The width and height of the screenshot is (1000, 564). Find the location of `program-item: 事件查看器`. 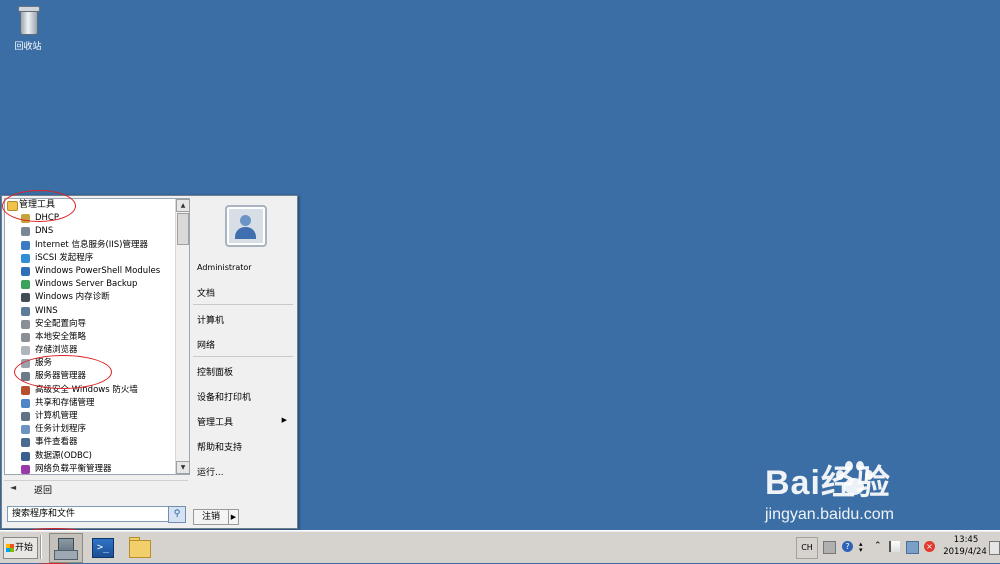

program-item: 事件查看器 is located at coordinates (90, 442).